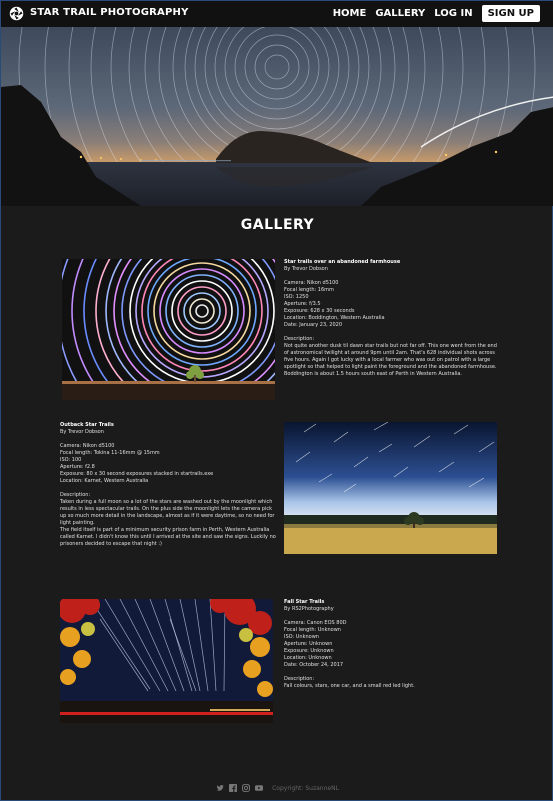 This screenshot has height=801, width=553. I want to click on nav-home-link: HOME, so click(350, 13).